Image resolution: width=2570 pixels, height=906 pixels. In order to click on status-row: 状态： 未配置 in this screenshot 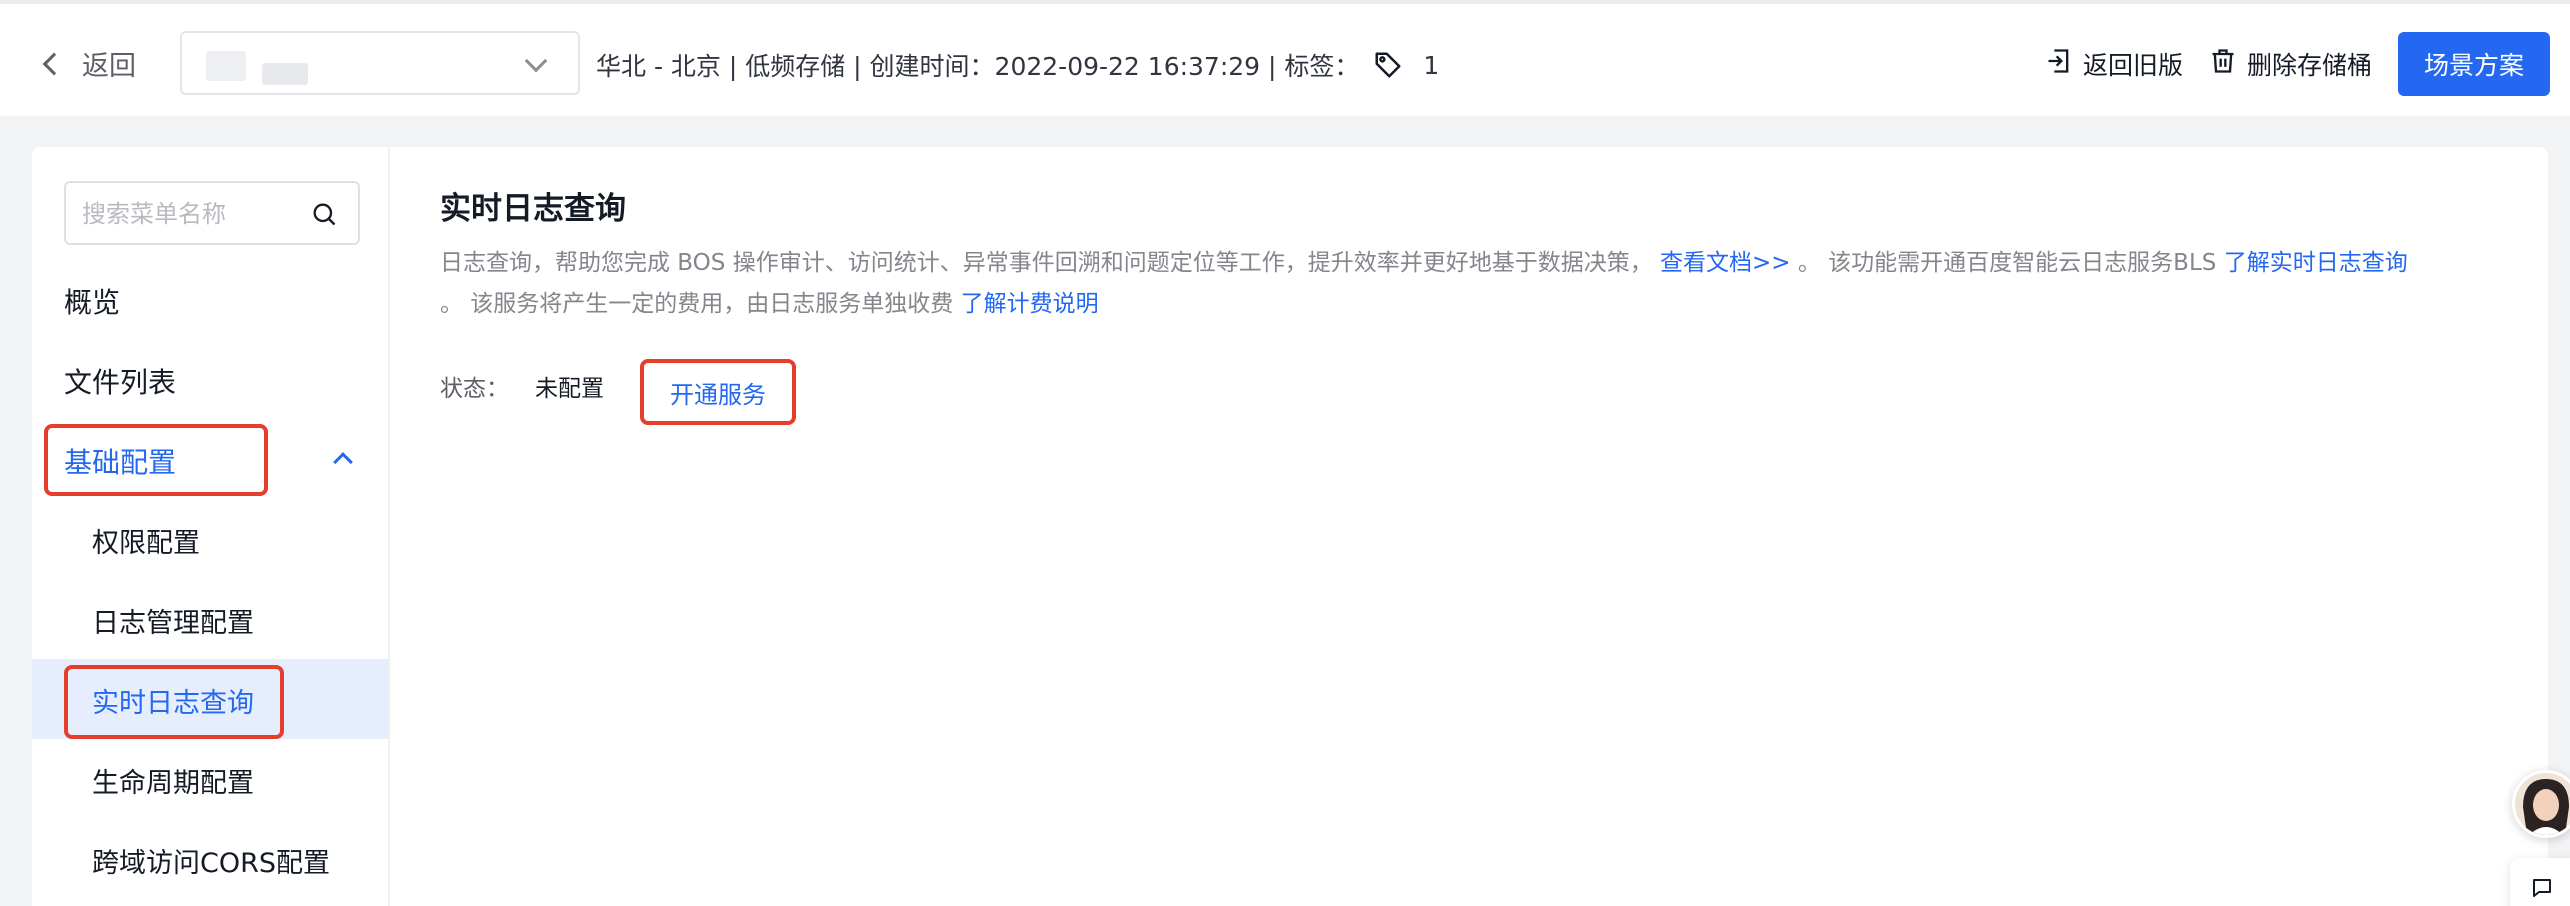, I will do `click(522, 386)`.